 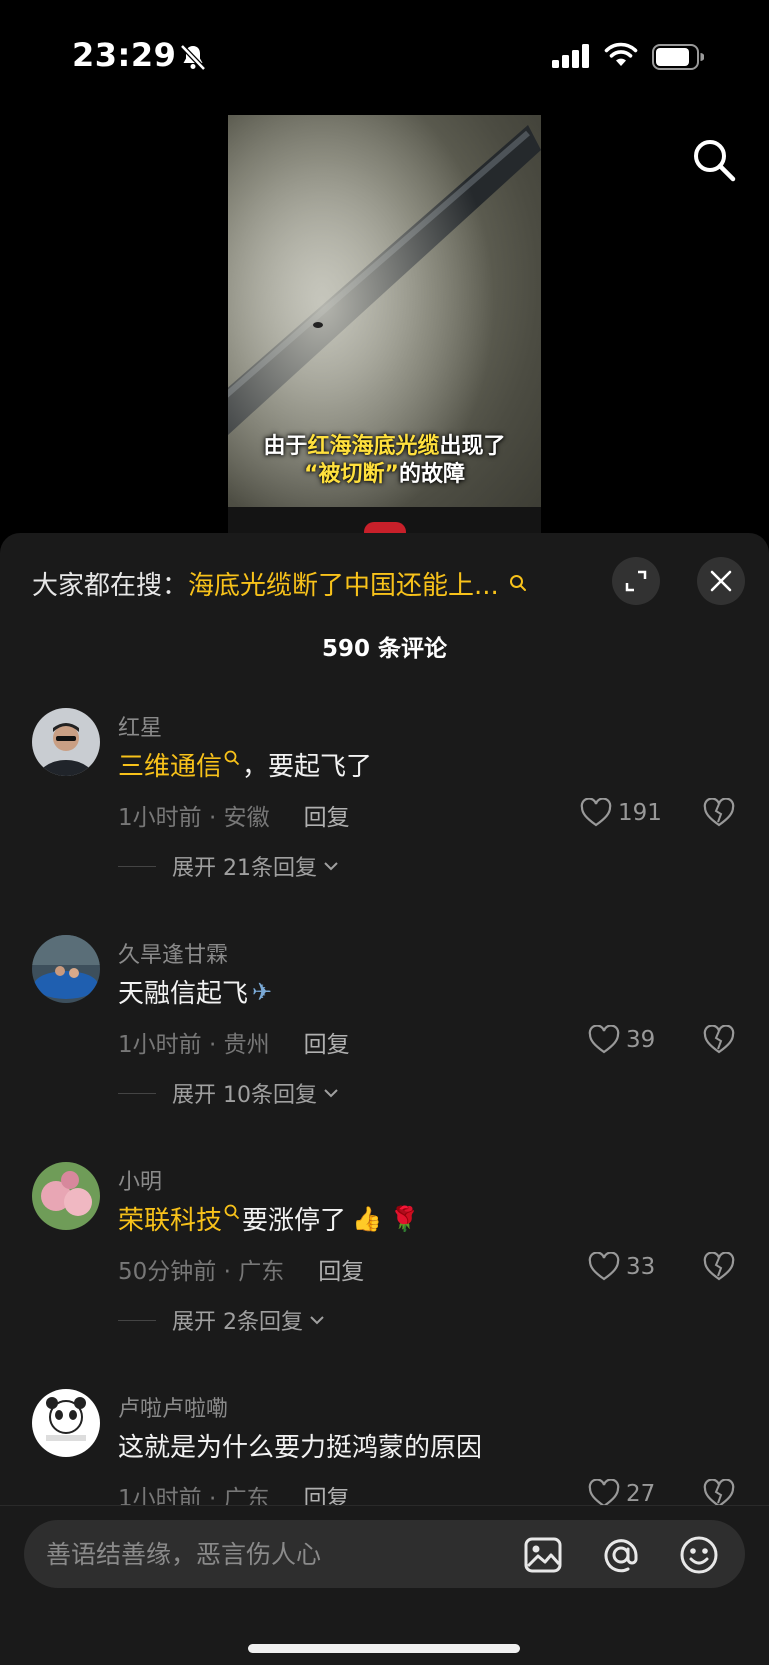 I want to click on comment-meta: 50分钟前 · 广东 回复, so click(x=241, y=1269).